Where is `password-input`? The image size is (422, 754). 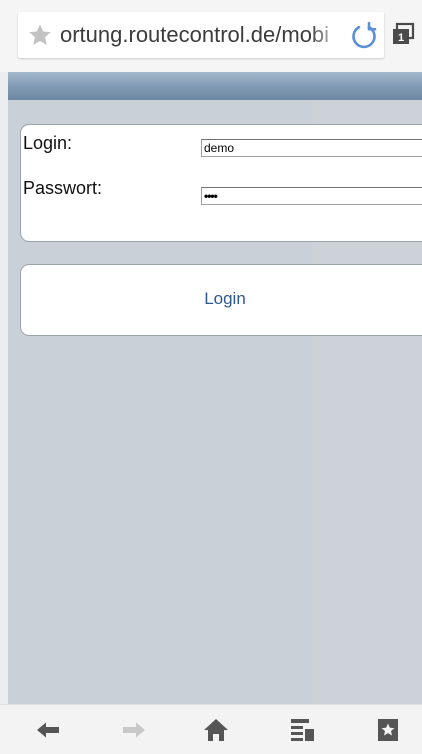
password-input is located at coordinates (311, 196).